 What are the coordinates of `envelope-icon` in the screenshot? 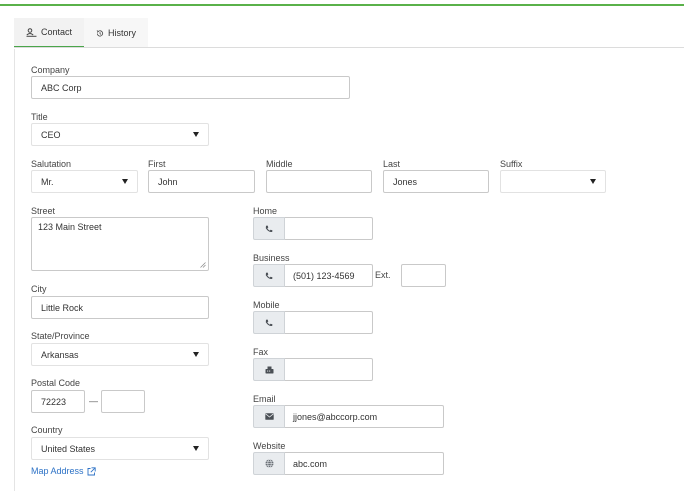 It's located at (269, 416).